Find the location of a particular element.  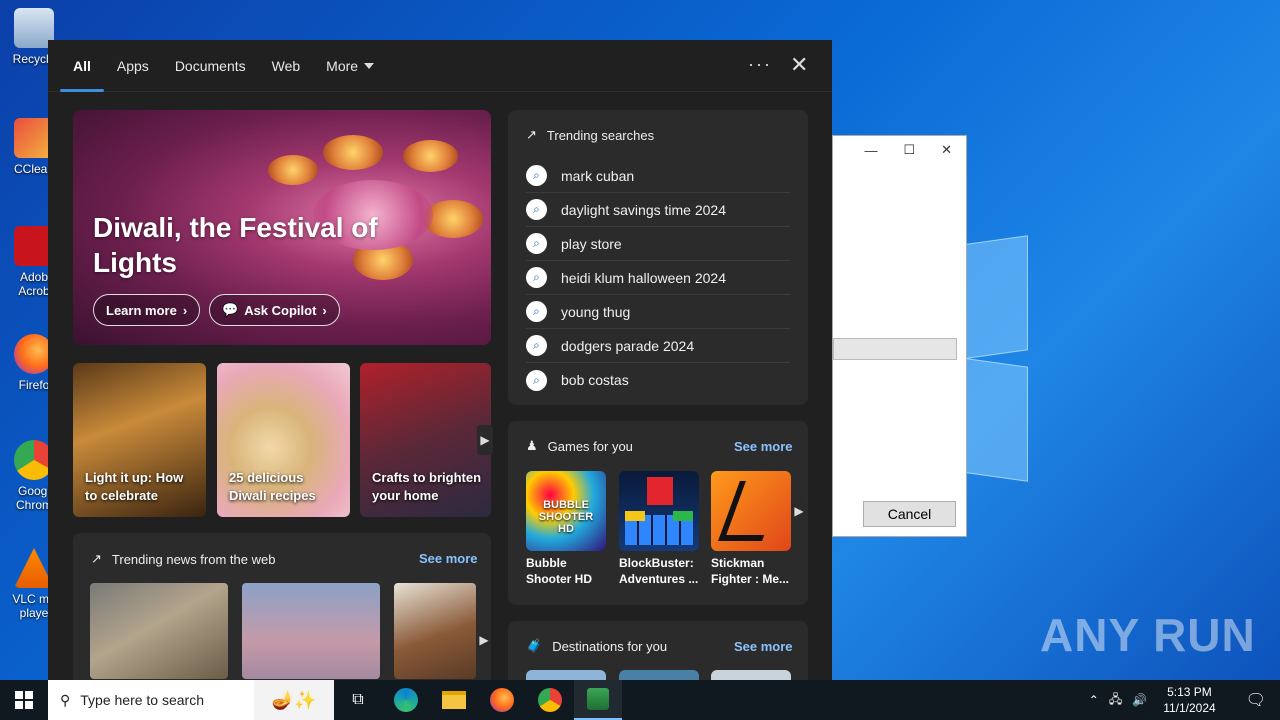

edge-icon is located at coordinates (406, 700).